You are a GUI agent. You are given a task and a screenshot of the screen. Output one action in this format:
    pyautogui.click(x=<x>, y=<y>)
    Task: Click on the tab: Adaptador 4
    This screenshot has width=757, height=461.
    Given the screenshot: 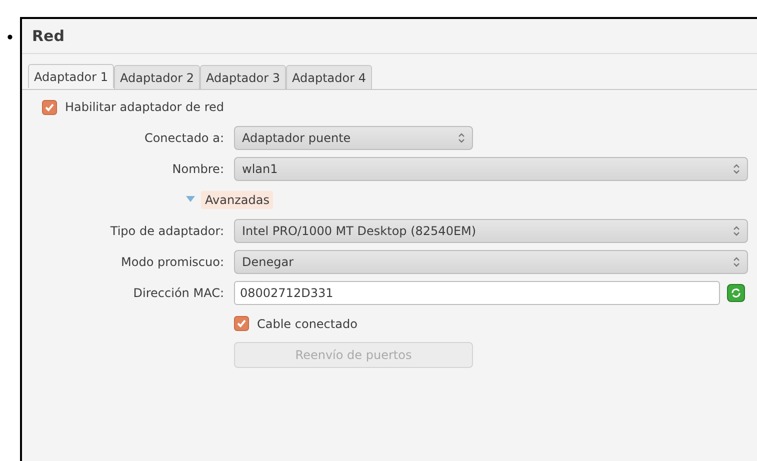 What is the action you would take?
    pyautogui.click(x=329, y=77)
    